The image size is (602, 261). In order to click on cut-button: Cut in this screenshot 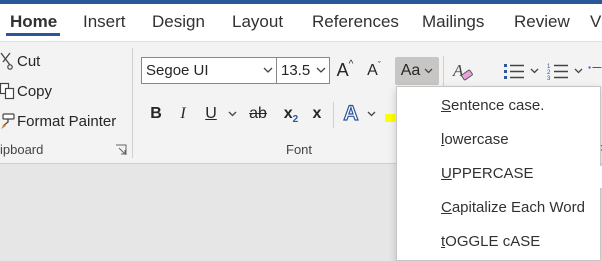, I will do `click(20, 61)`.